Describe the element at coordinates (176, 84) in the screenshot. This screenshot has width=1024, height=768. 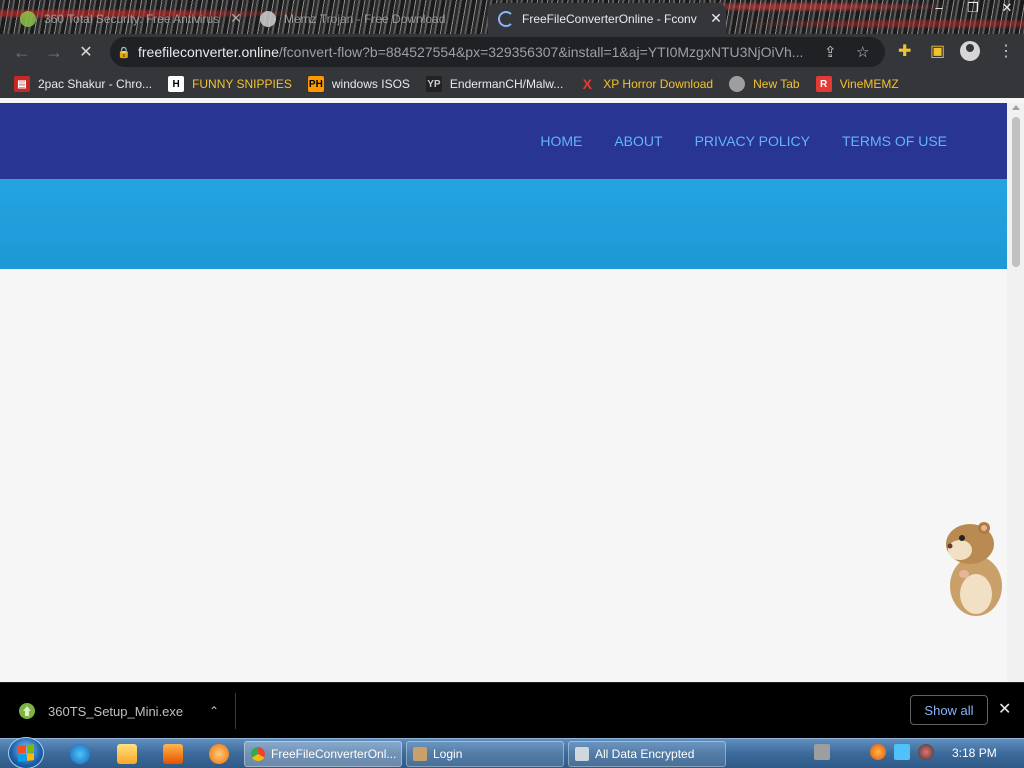
I see `bookmark-favicon-icon: H` at that location.